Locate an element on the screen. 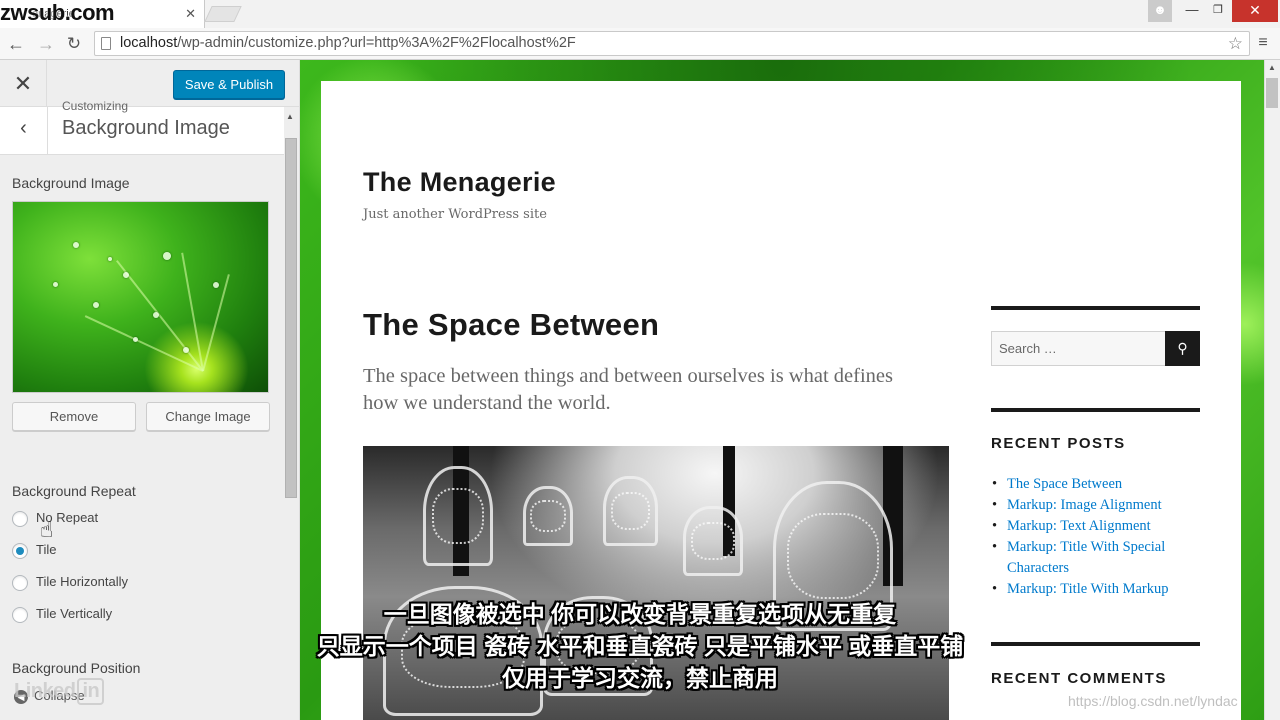 Image resolution: width=1280 pixels, height=720 pixels. recent-comments-title: RECENT COMMENTS is located at coordinates (1079, 678).